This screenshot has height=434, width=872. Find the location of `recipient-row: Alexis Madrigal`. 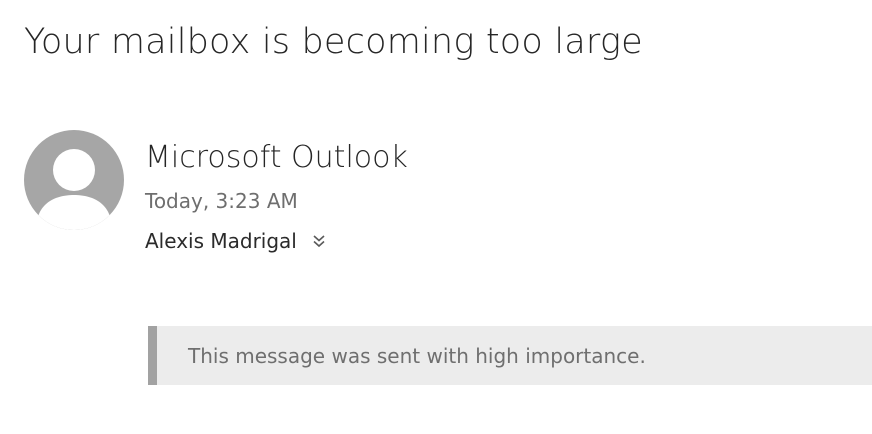

recipient-row: Alexis Madrigal is located at coordinates (236, 241).